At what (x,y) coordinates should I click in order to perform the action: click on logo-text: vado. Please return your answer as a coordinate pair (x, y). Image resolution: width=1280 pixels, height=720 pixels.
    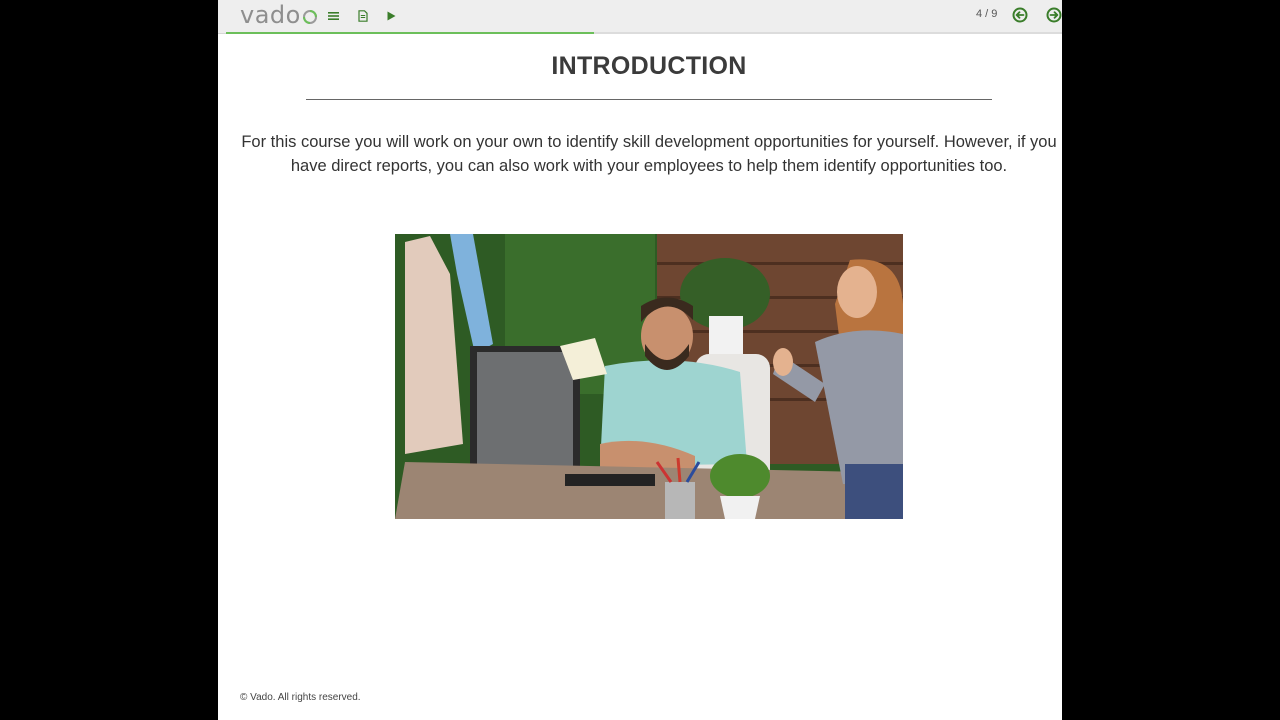
    Looking at the image, I should click on (270, 15).